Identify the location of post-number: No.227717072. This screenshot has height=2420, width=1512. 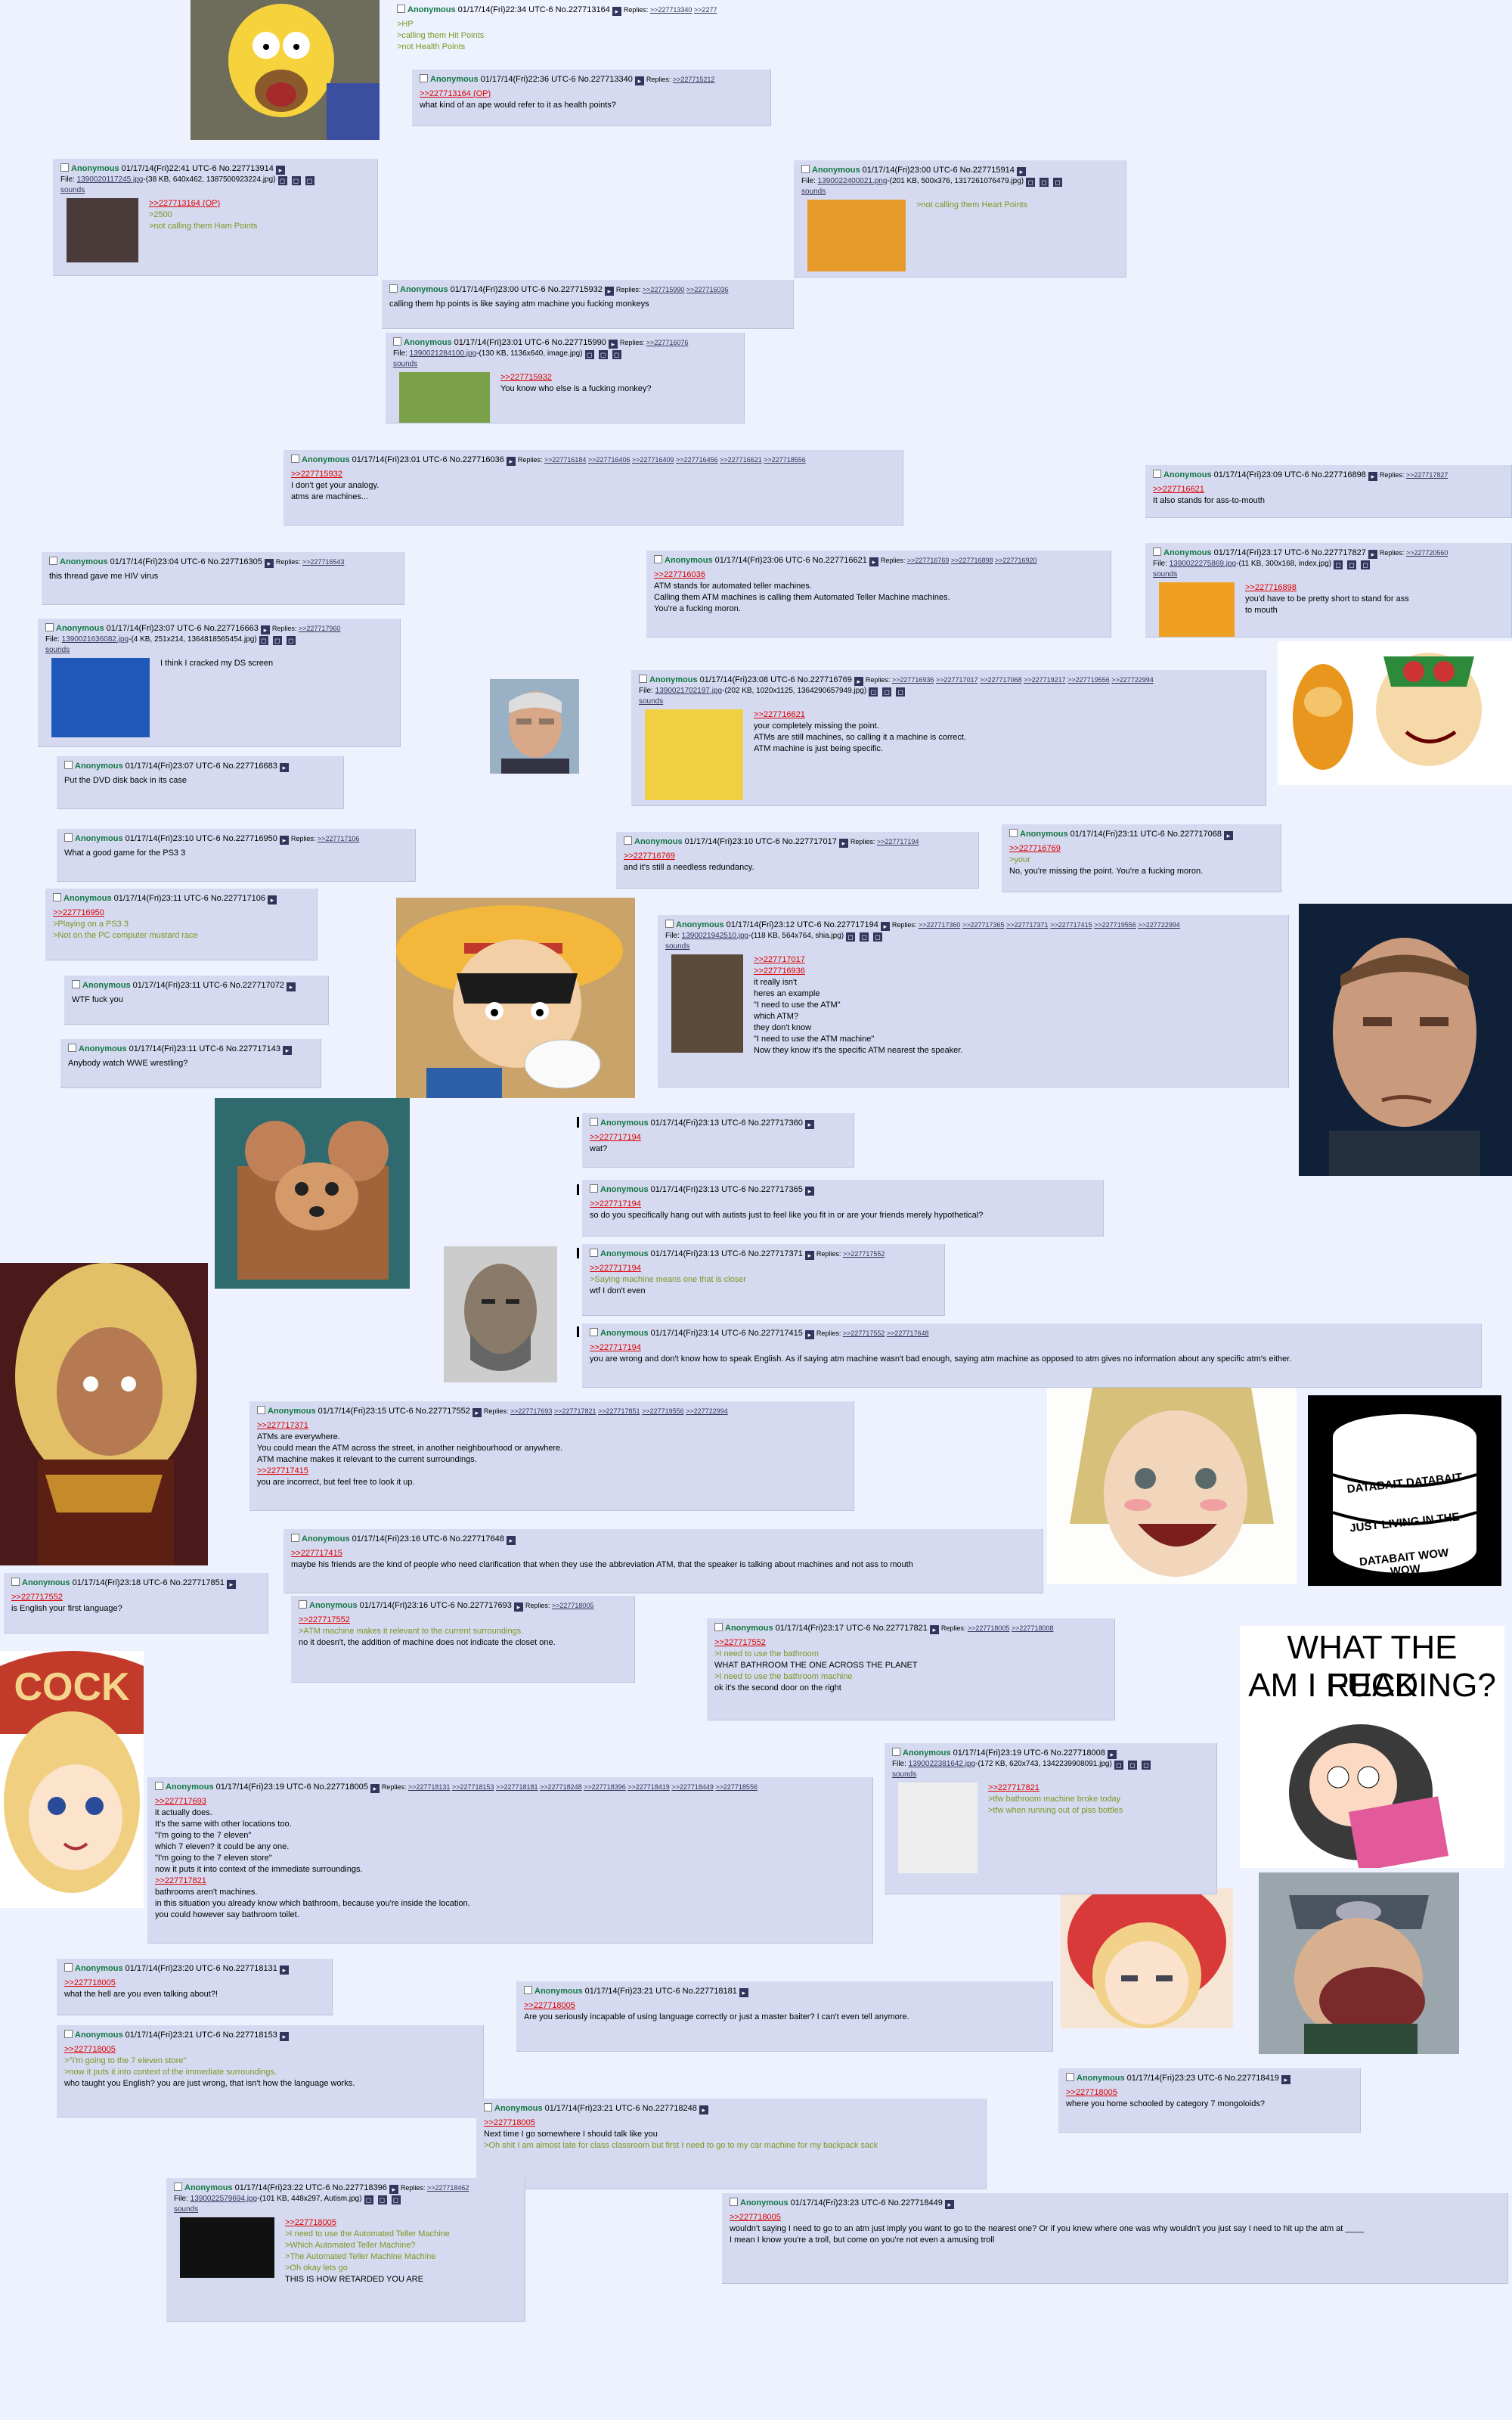
(257, 985).